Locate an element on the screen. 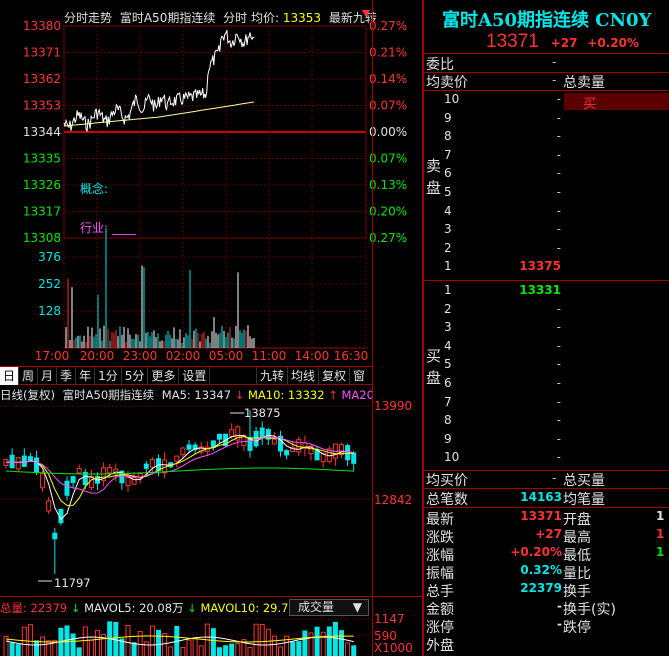 Image resolution: width=669 pixels, height=656 pixels. quote-price: 13371 is located at coordinates (512, 41).